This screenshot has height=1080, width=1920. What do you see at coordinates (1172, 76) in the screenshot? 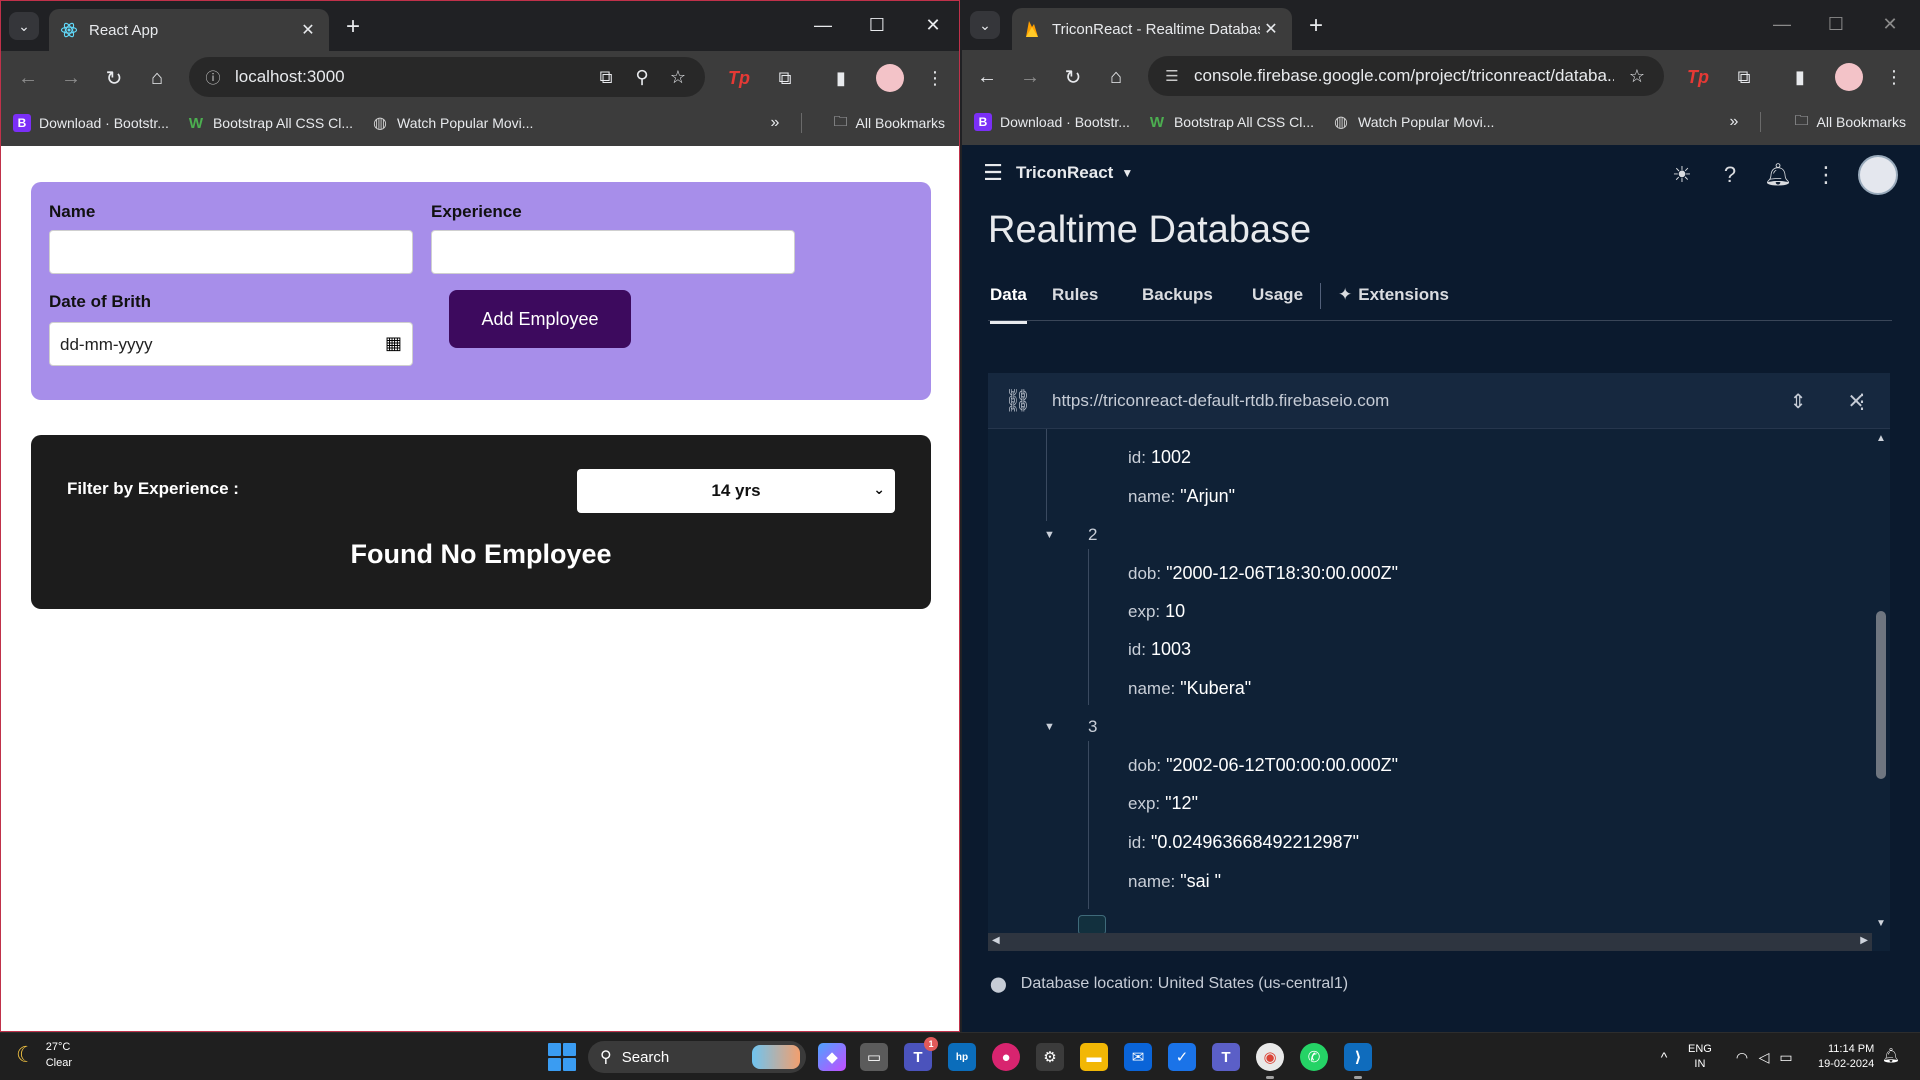
I see `site-settings-icon: ☰` at bounding box center [1172, 76].